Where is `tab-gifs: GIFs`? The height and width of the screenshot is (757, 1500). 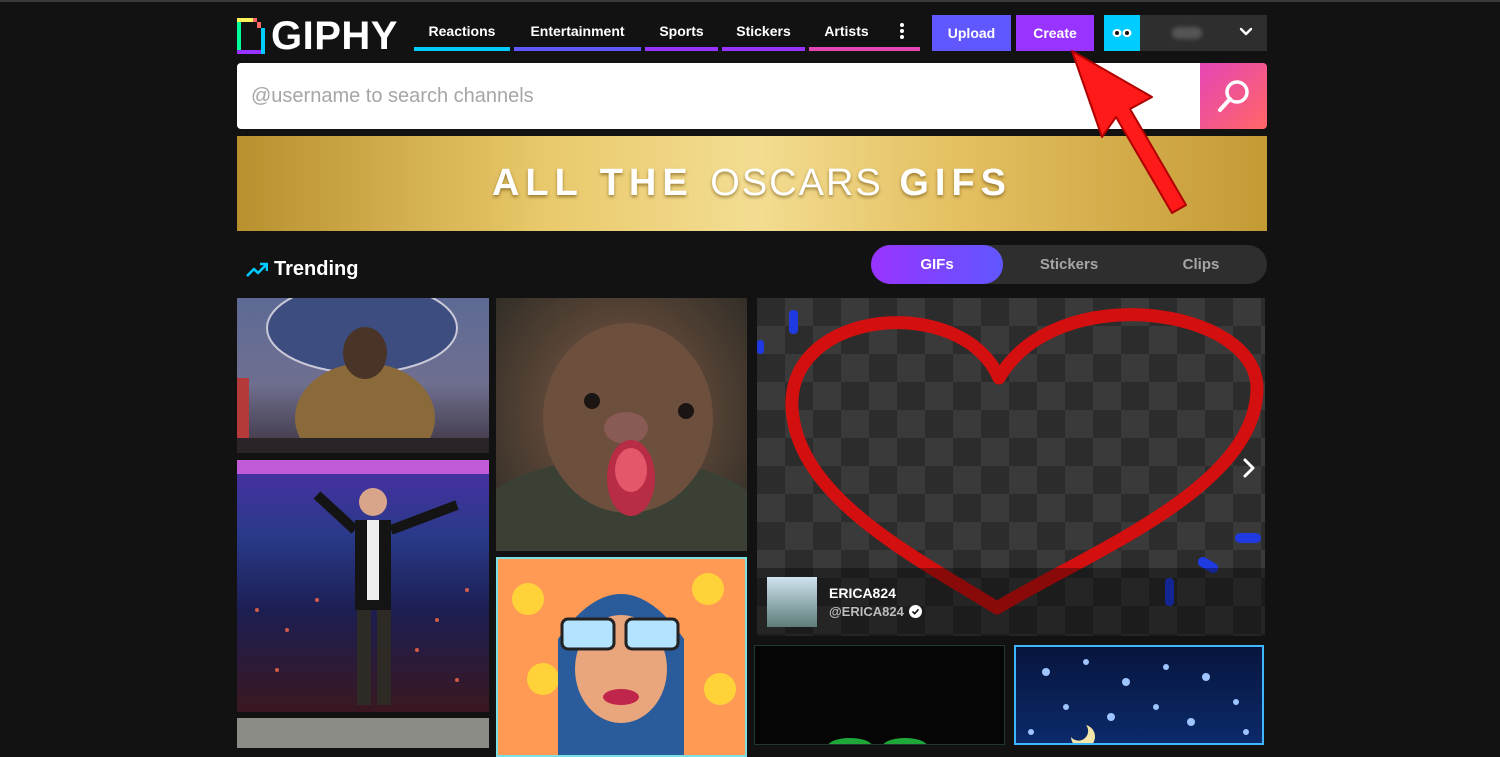
tab-gifs: GIFs is located at coordinates (937, 264).